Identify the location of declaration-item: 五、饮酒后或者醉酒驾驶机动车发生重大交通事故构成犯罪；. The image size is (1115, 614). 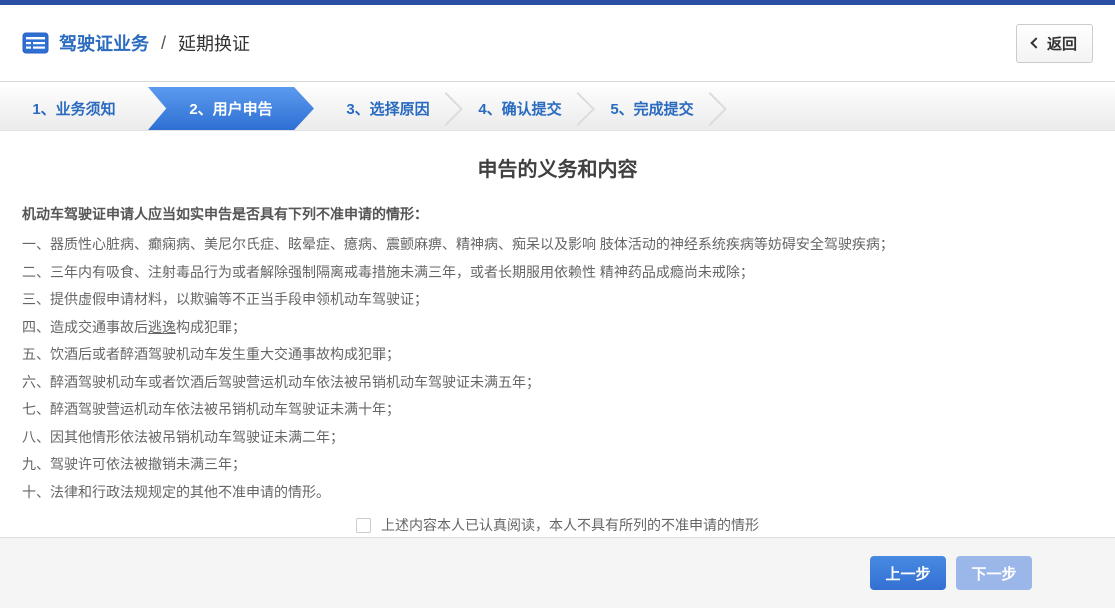
(211, 354).